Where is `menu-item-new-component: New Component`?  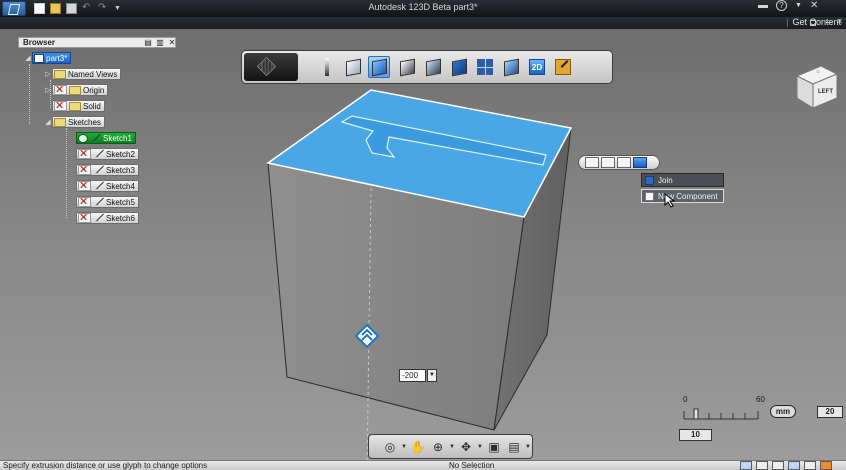 menu-item-new-component: New Component is located at coordinates (682, 196).